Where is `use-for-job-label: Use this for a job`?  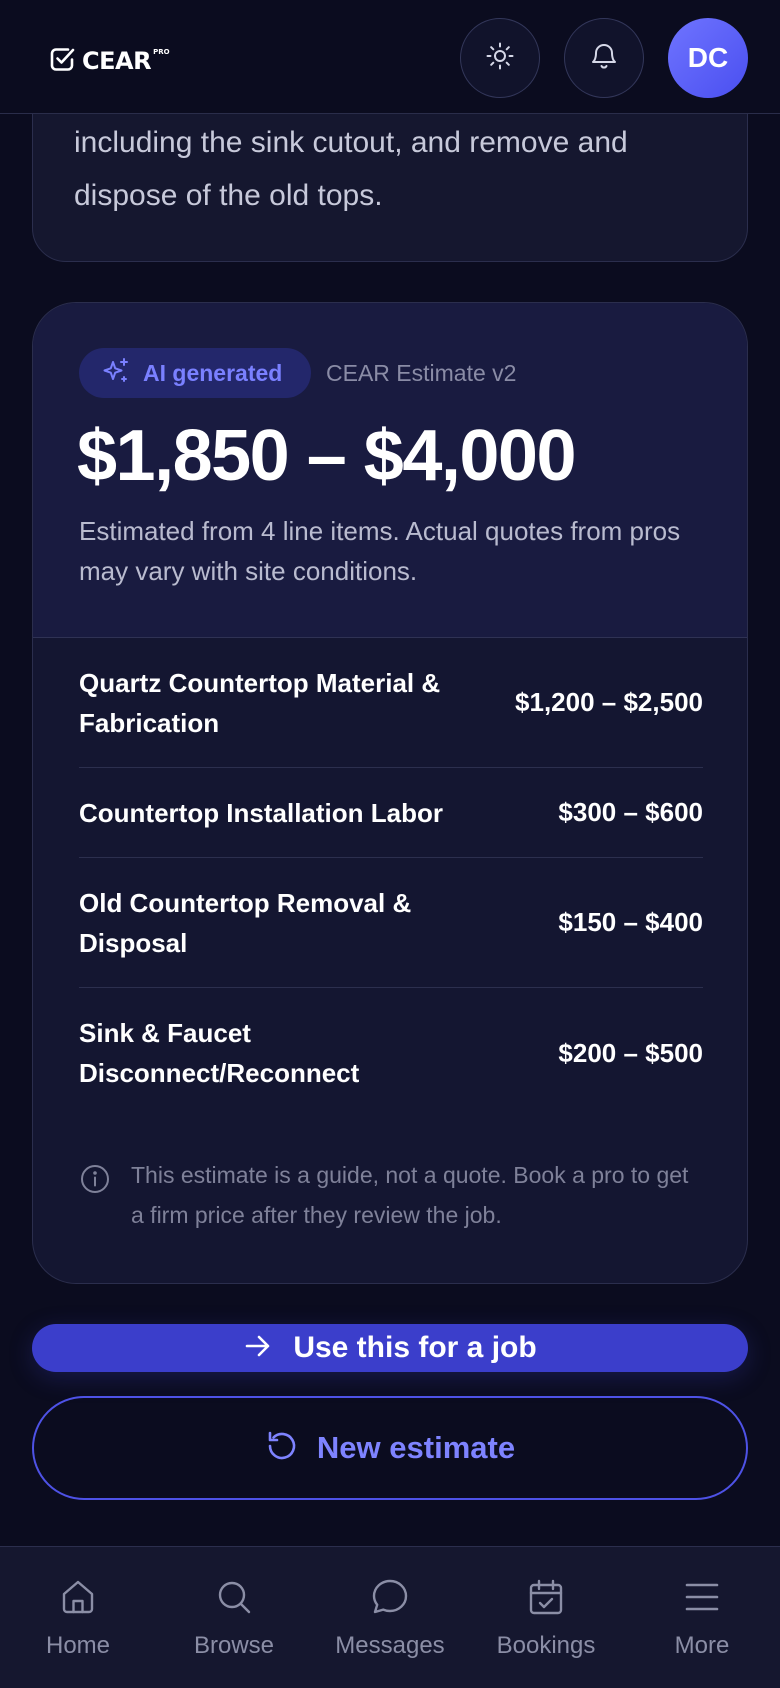 use-for-job-label: Use this for a job is located at coordinates (415, 1347).